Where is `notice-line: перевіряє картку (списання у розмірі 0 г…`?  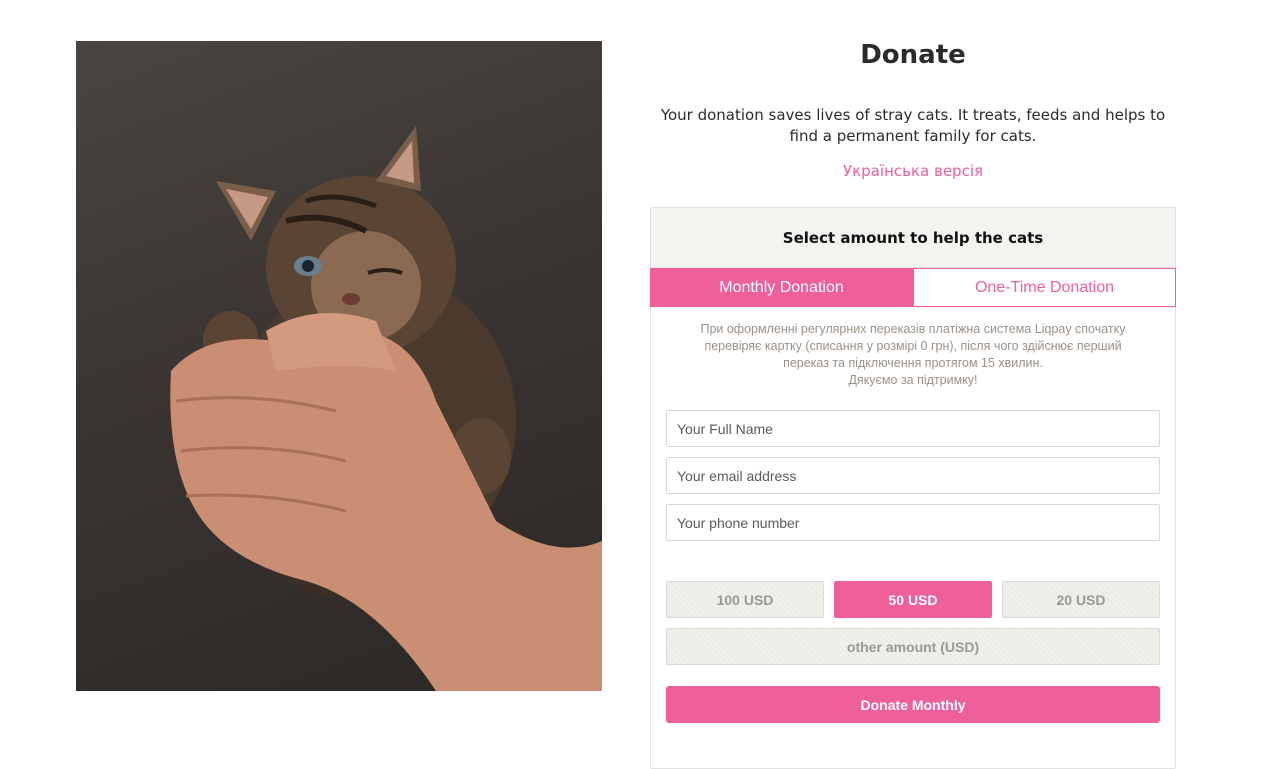 notice-line: перевіряє картку (списання у розмірі 0 г… is located at coordinates (913, 346).